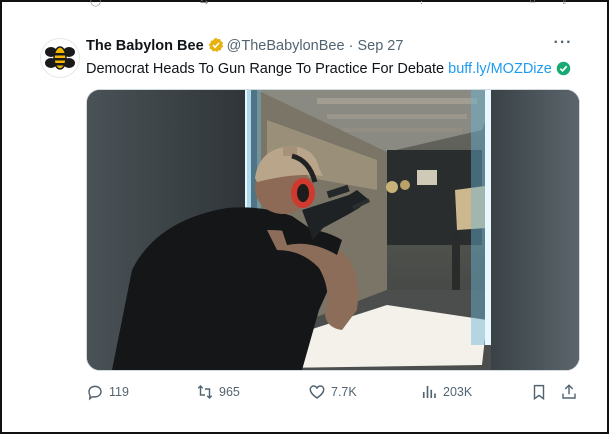 This screenshot has width=609, height=434. I want to click on share-button, so click(571, 392).